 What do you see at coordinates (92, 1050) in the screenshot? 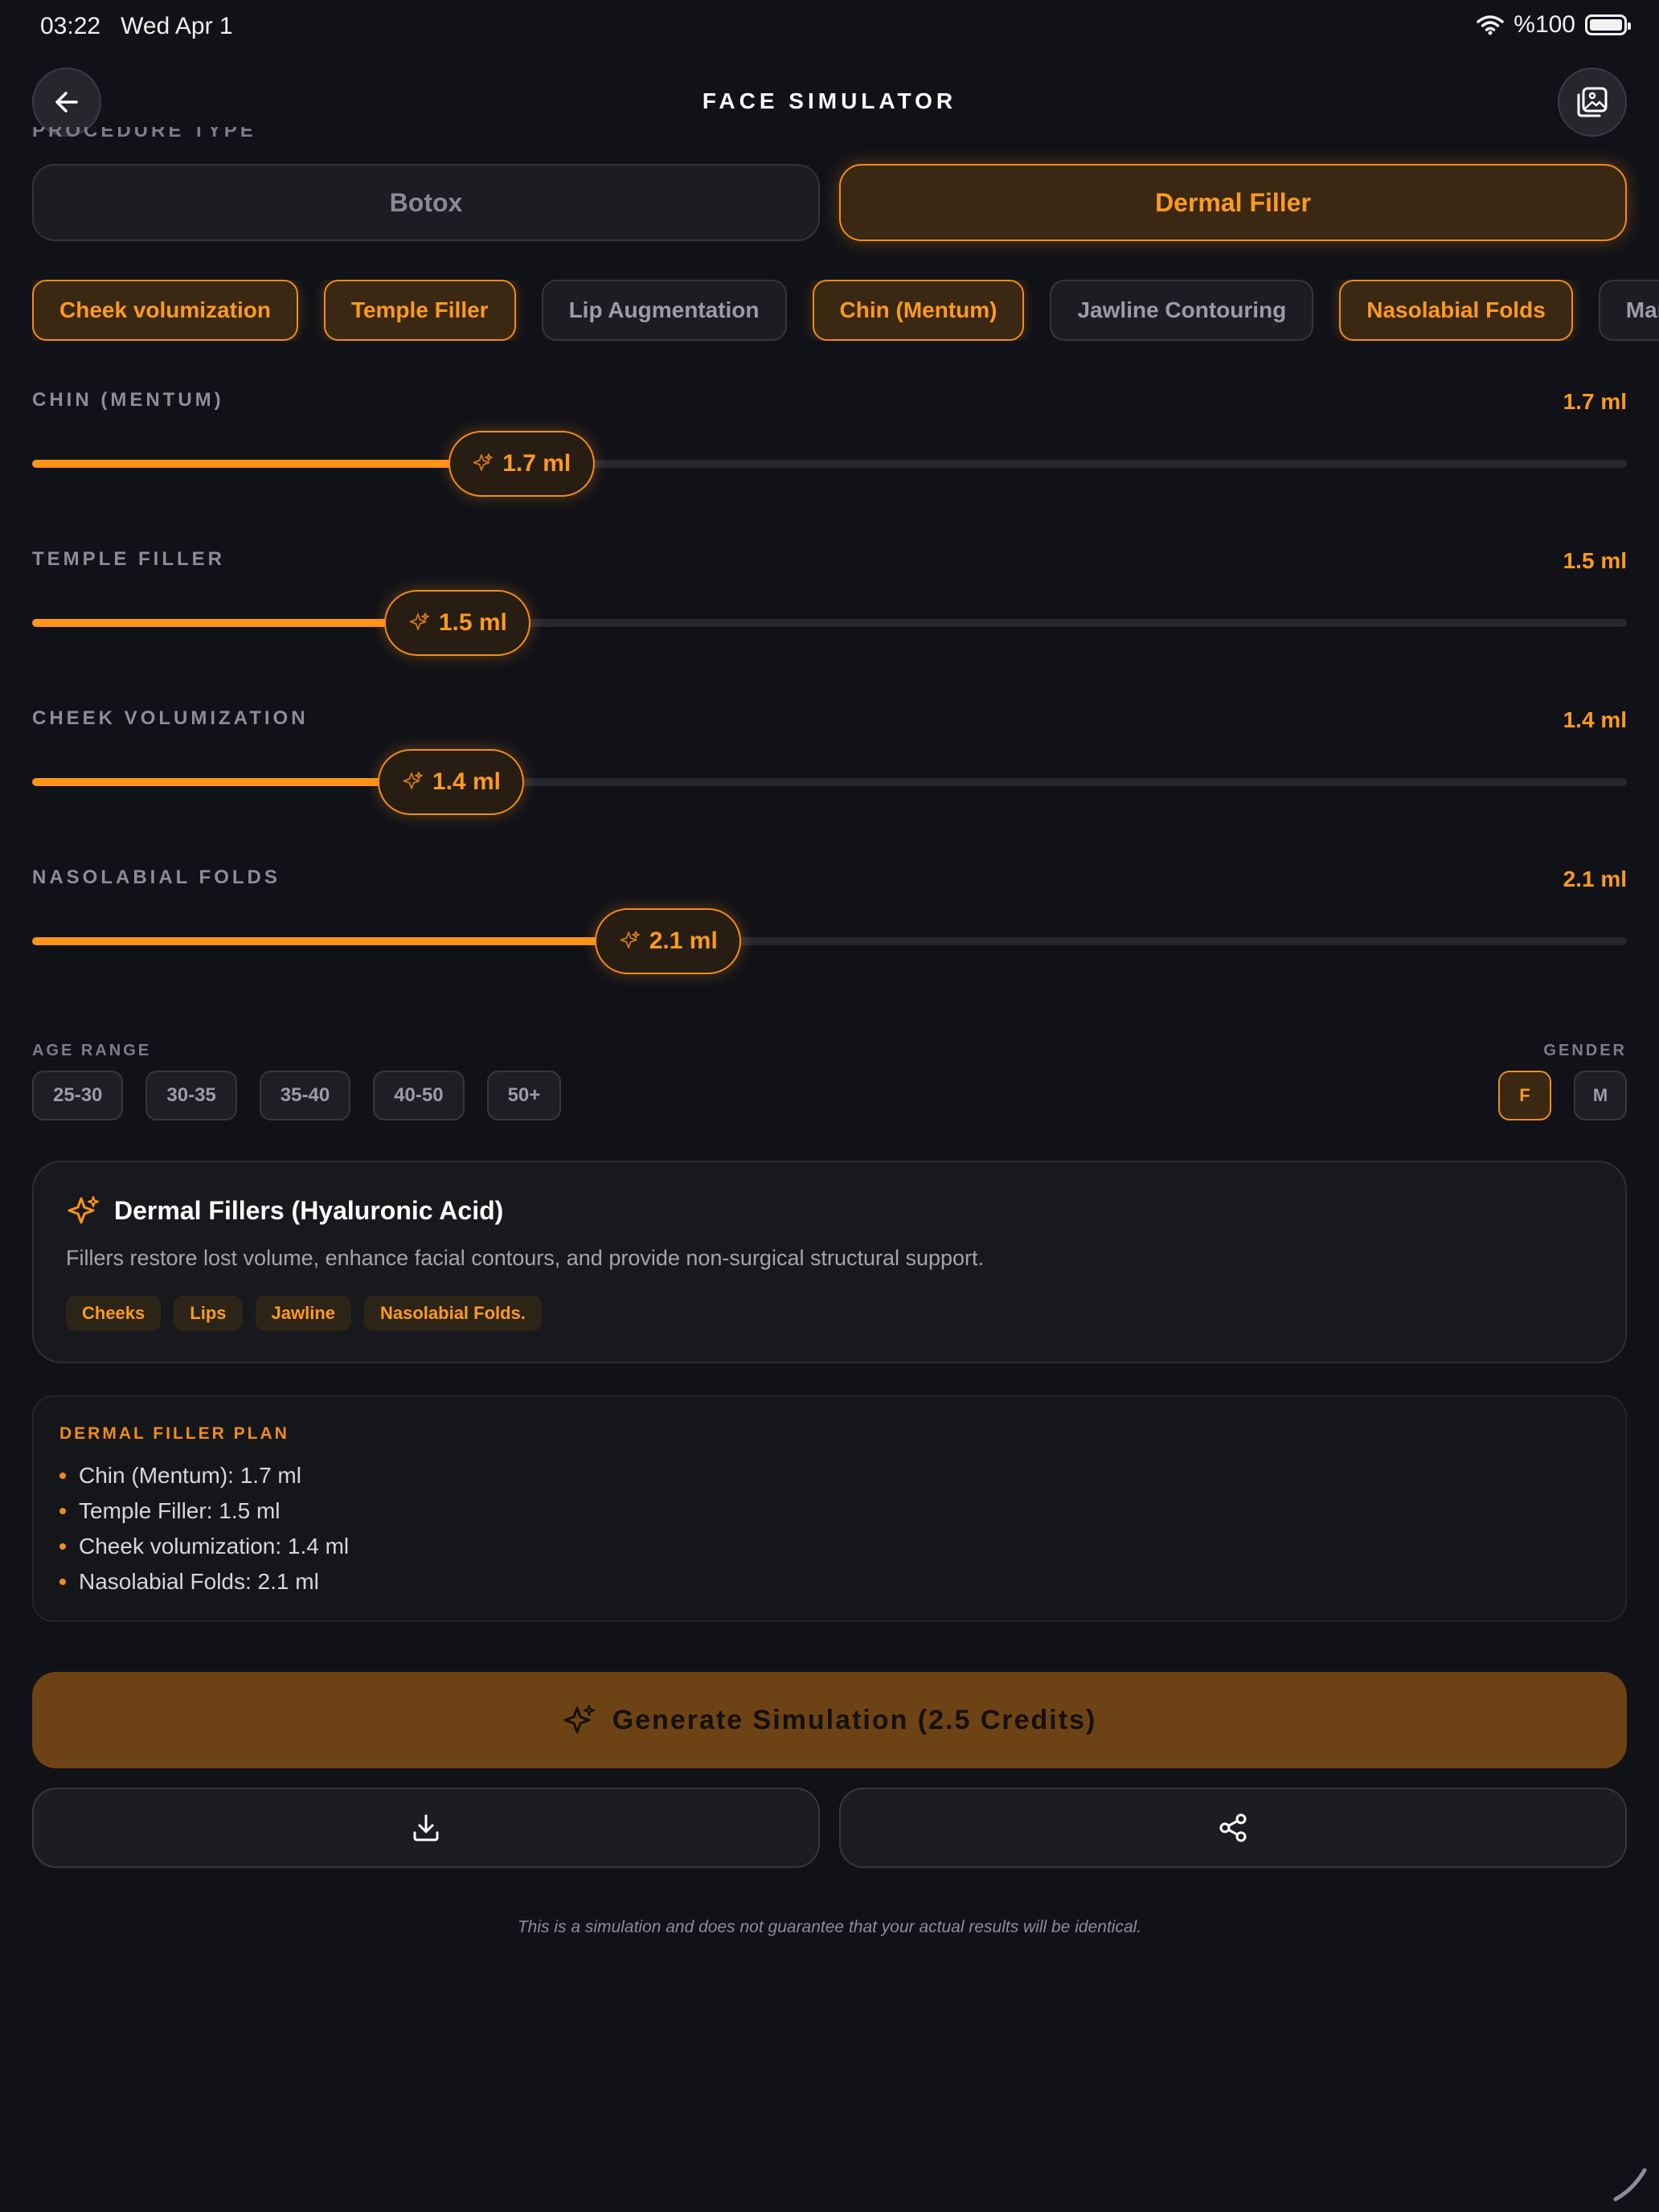
I see `age-range-label: AGE RANGE` at bounding box center [92, 1050].